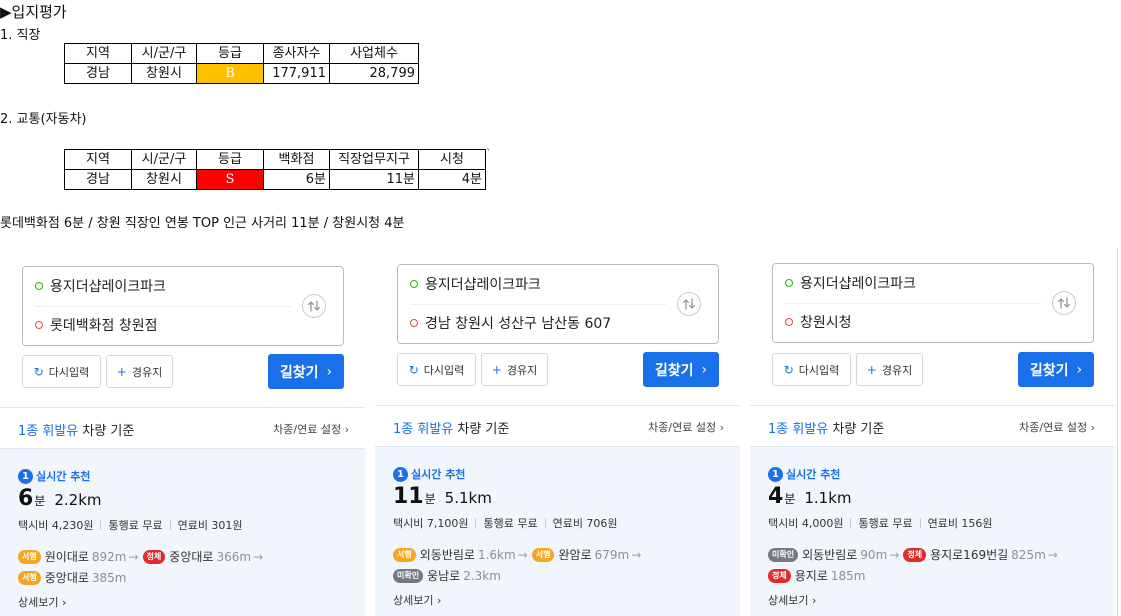  I want to click on cost-info: 택시비 4,230원 통행료 무료 연료비 301원, so click(130, 525).